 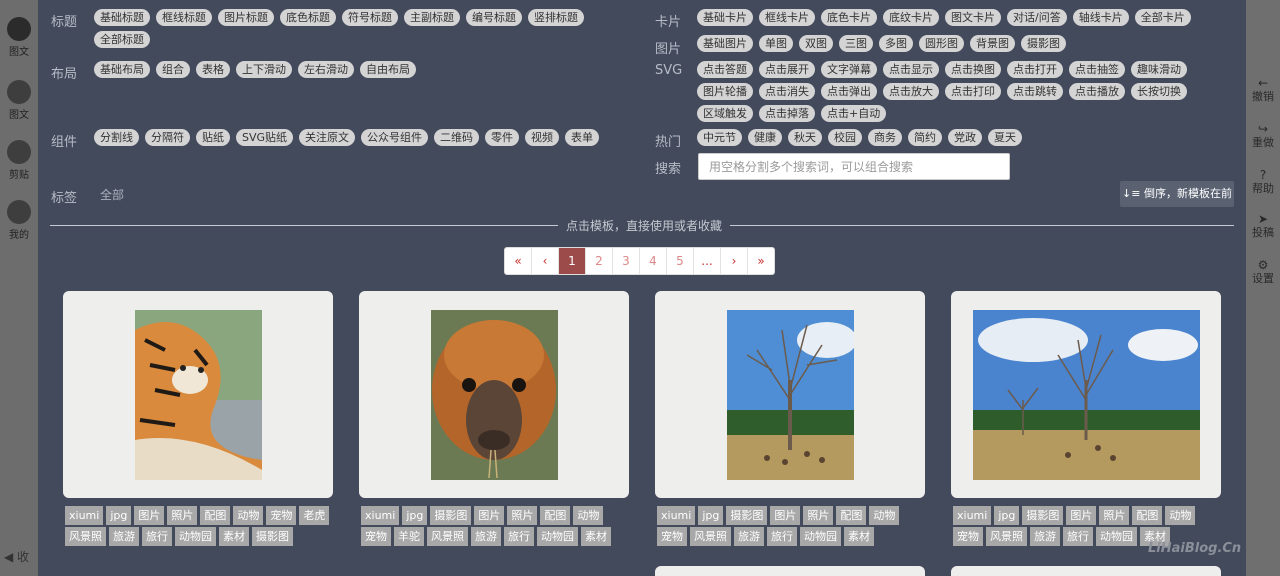 I want to click on page-button: 2, so click(x=599, y=261).